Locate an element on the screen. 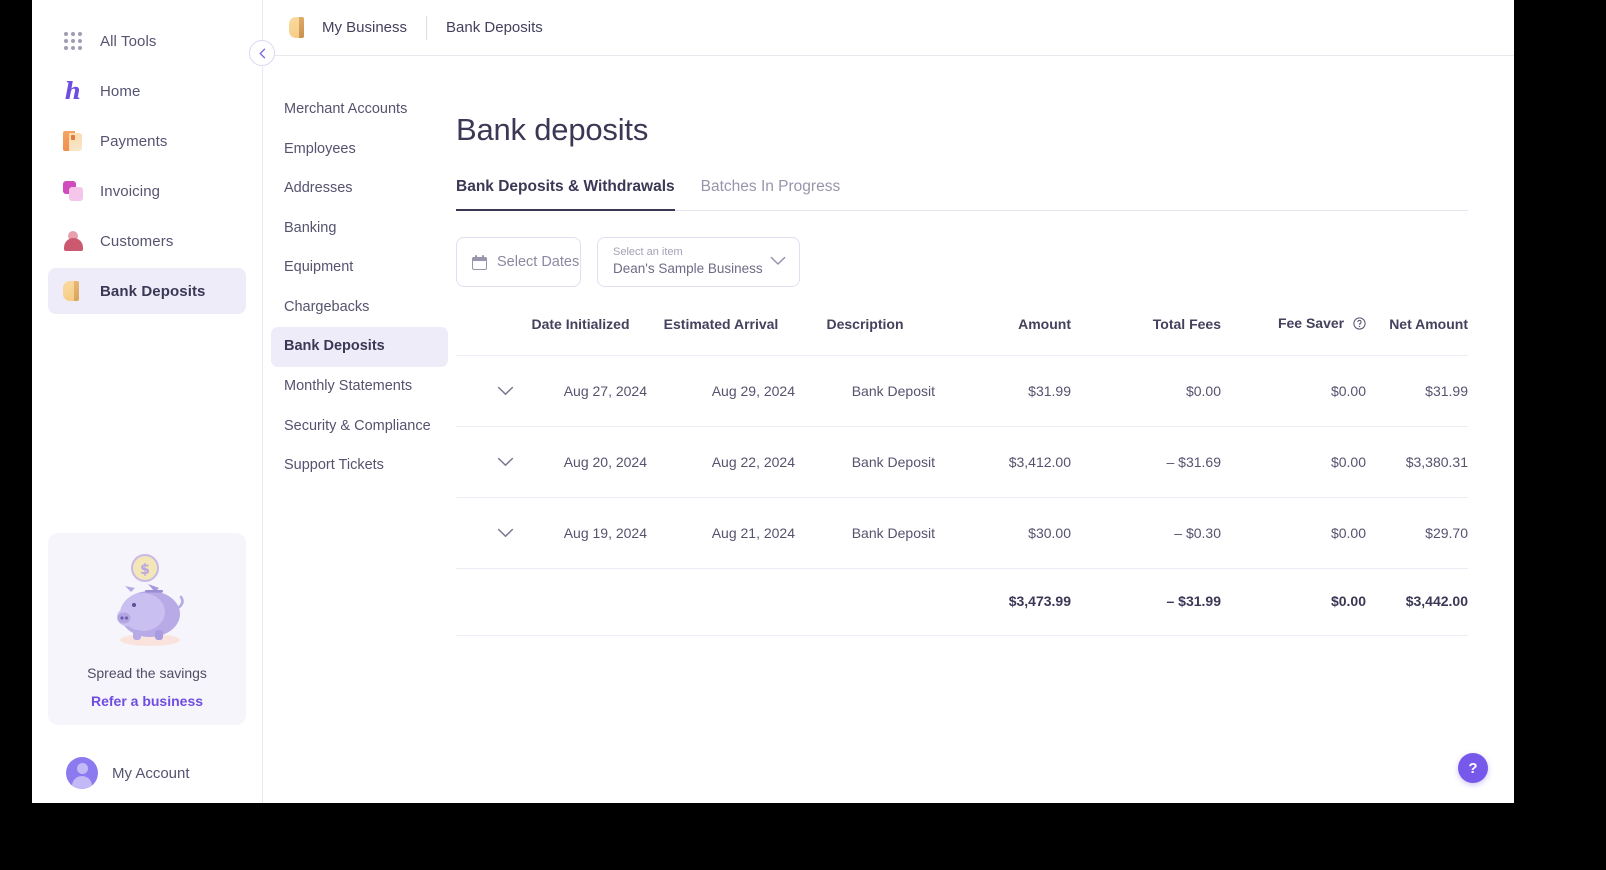 Image resolution: width=1606 pixels, height=870 pixels. referral-card: $ Spread the savings Refer a business is located at coordinates (147, 629).